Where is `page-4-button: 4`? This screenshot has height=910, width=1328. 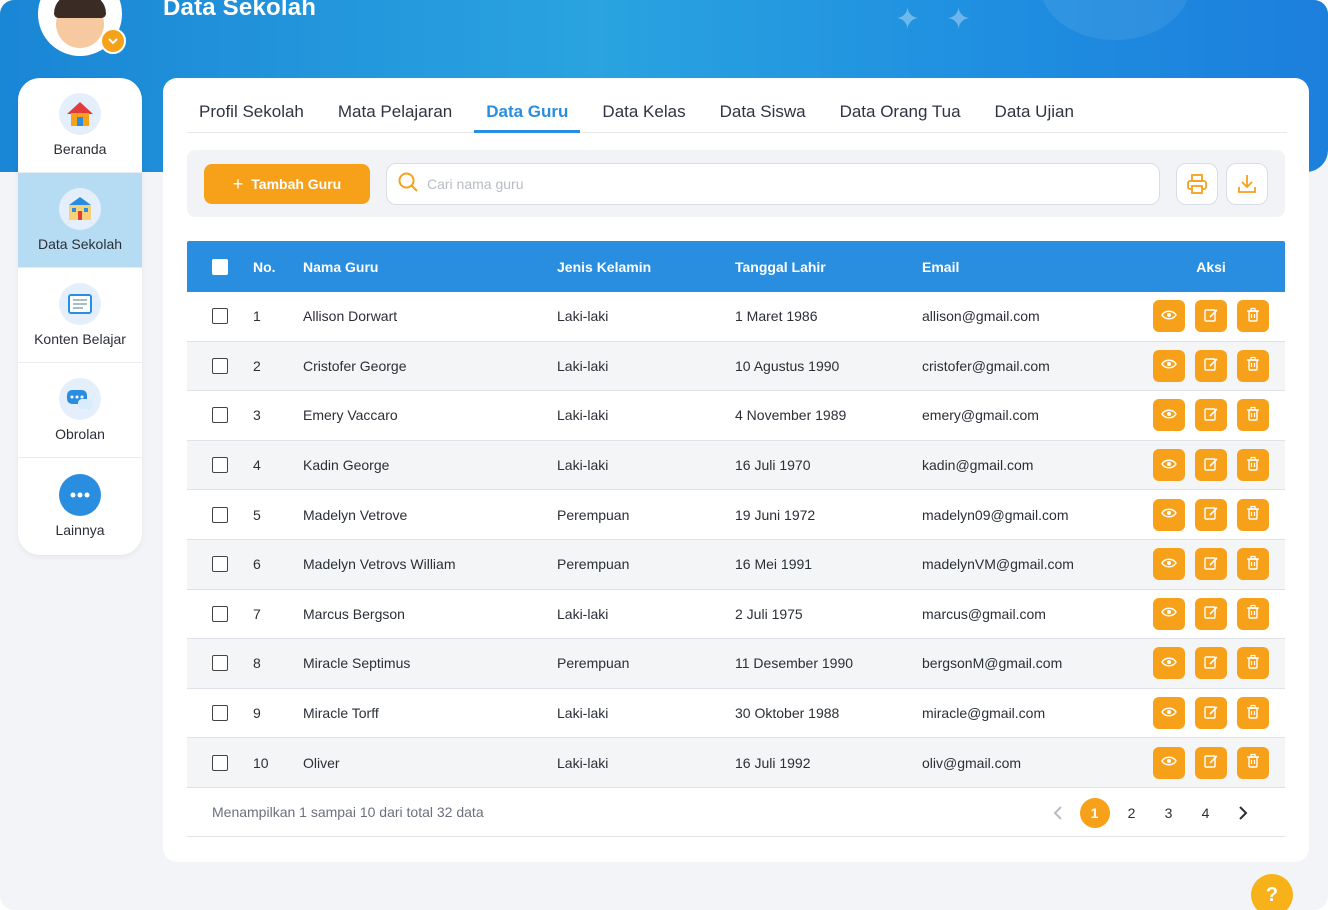 page-4-button: 4 is located at coordinates (1205, 813).